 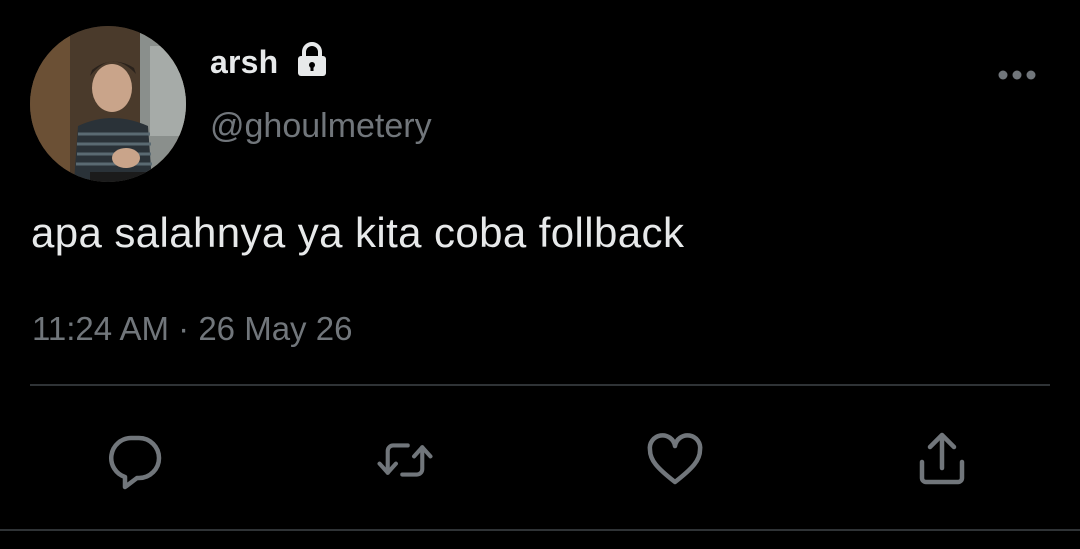 I want to click on divider, so click(x=540, y=385).